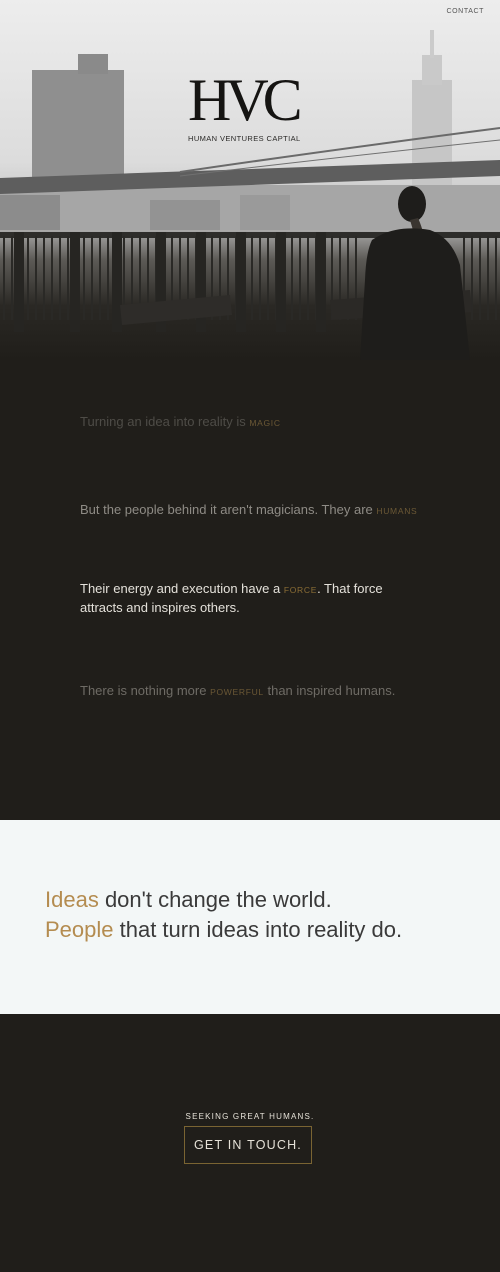 This screenshot has height=1272, width=500. What do you see at coordinates (432, 44) in the screenshot?
I see `skyline-spire` at bounding box center [432, 44].